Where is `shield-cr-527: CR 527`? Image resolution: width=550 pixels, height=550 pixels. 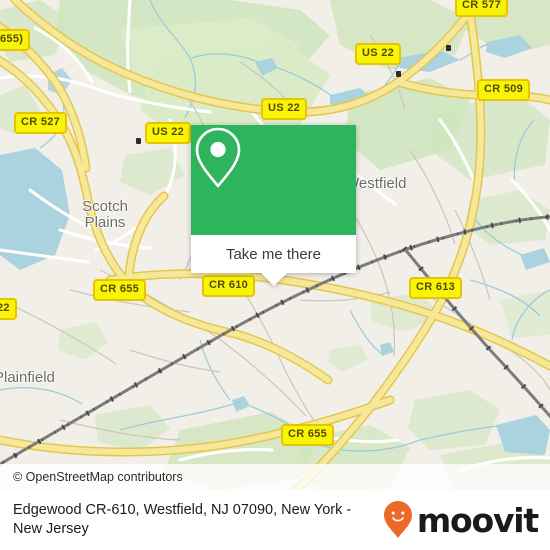 shield-cr-527: CR 527 is located at coordinates (41, 123).